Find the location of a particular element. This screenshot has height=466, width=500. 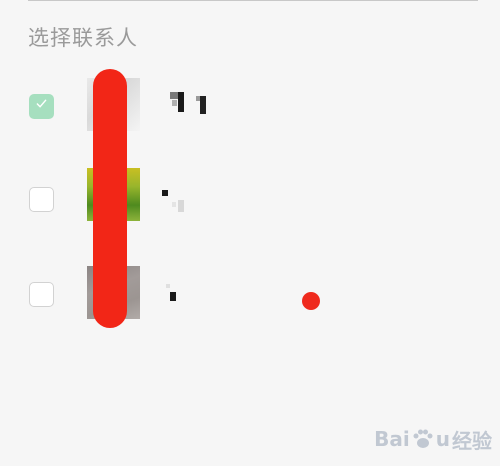

section-title: 选择联系人 is located at coordinates (83, 38).